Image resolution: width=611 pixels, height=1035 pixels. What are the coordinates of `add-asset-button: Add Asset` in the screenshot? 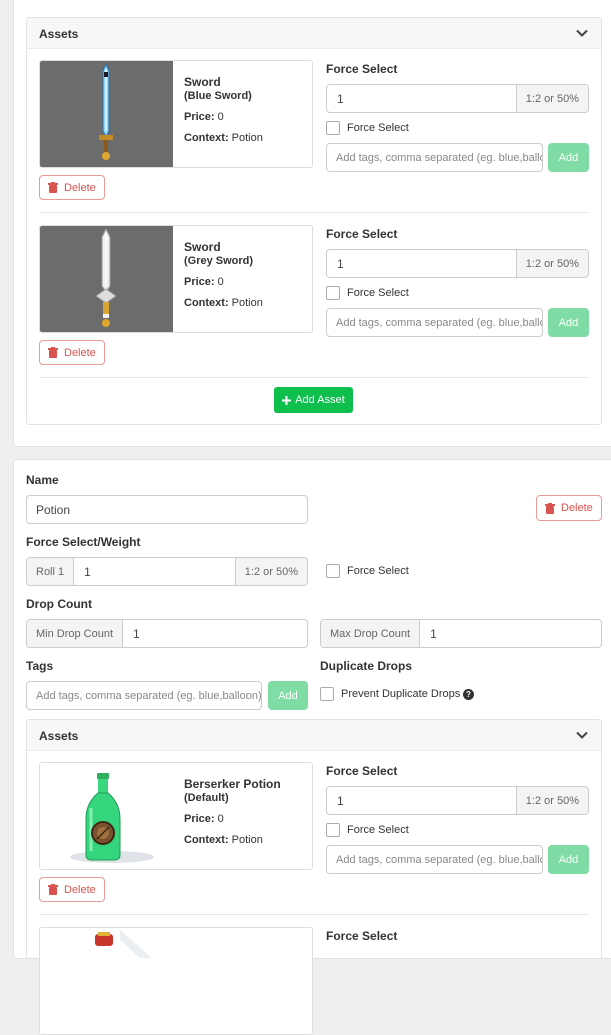 It's located at (313, 400).